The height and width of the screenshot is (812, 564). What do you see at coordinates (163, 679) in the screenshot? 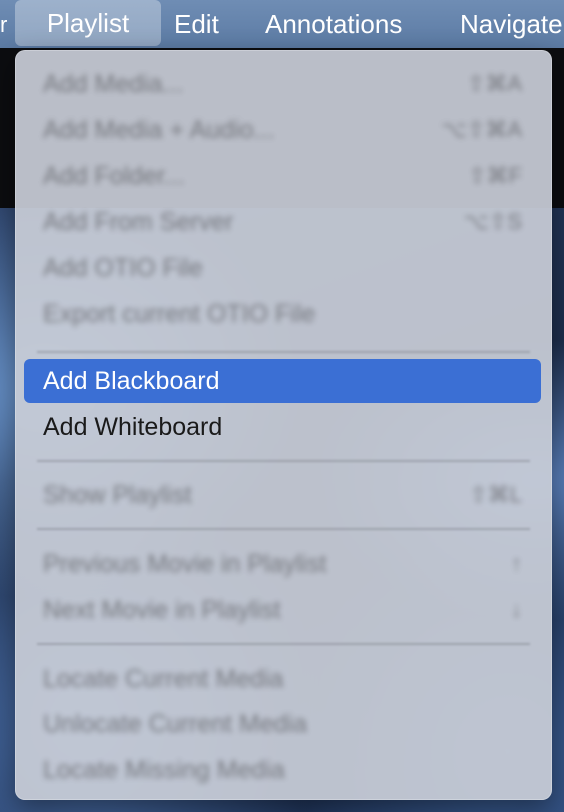
I see `menu-item-label: Locate Current Media` at bounding box center [163, 679].